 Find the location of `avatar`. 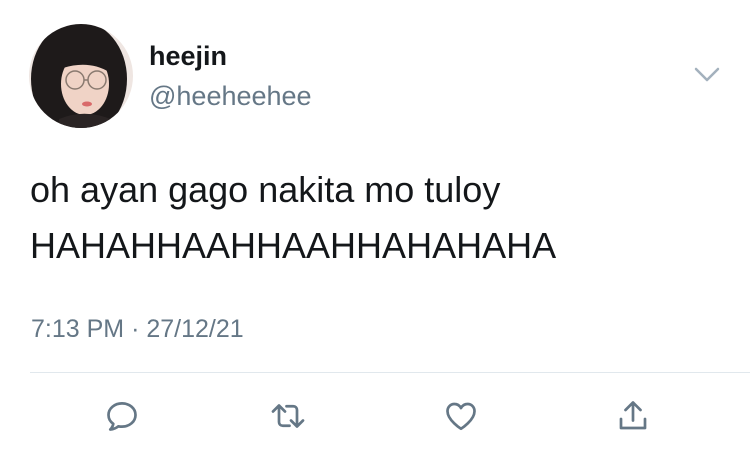

avatar is located at coordinates (81, 76).